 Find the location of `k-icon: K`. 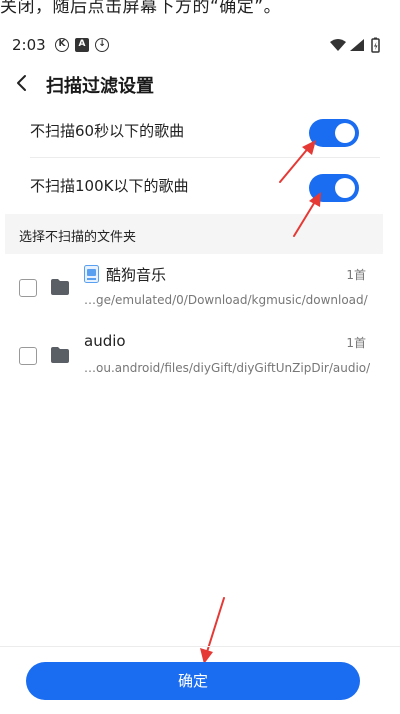

k-icon: K is located at coordinates (62, 45).